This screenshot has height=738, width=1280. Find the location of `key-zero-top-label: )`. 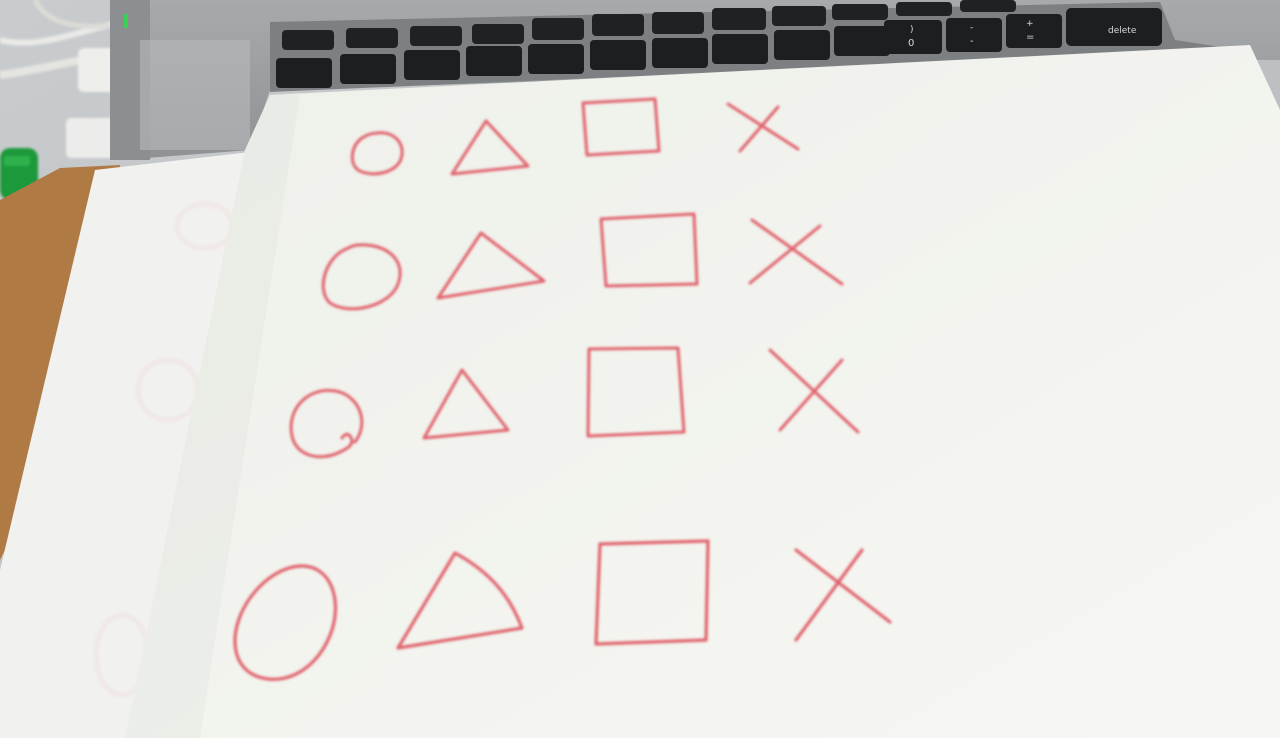

key-zero-top-label: ) is located at coordinates (912, 30).